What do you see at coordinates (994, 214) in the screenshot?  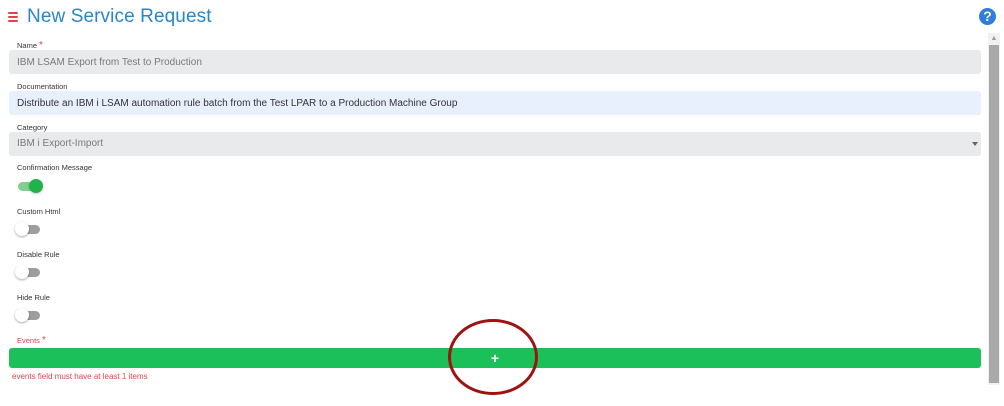 I see `scrollbar-thumb` at bounding box center [994, 214].